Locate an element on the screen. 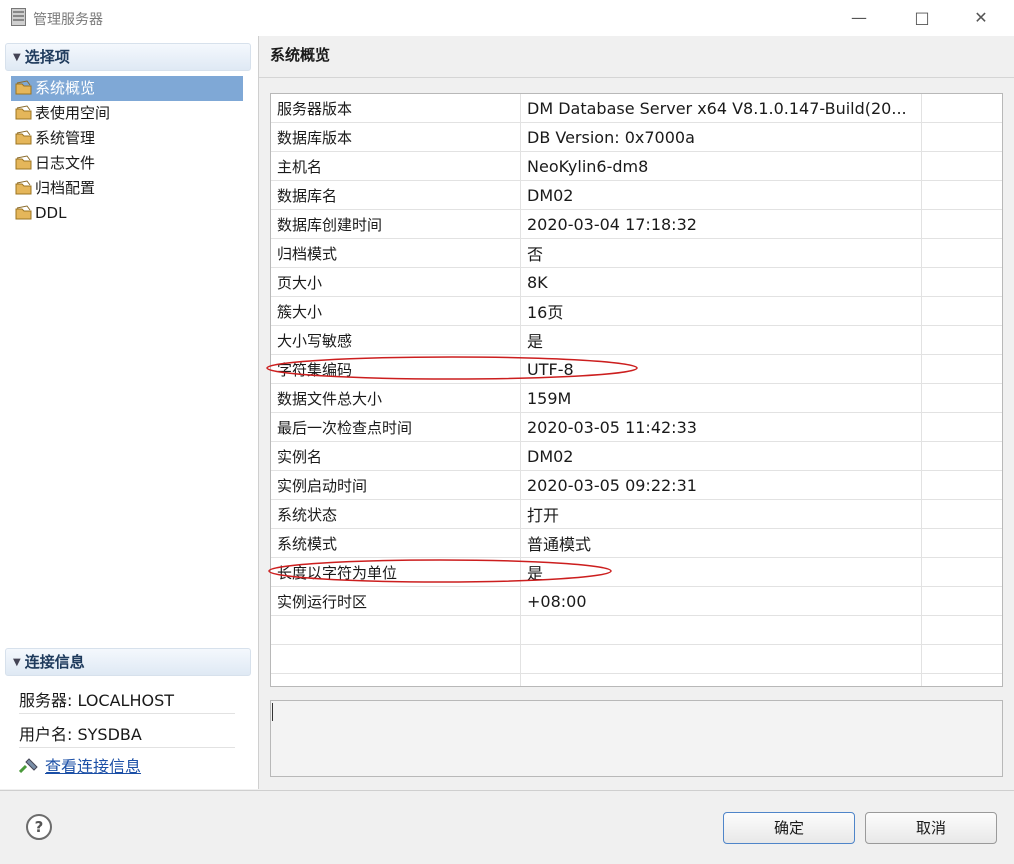  property-value-cell is located at coordinates (721, 679).